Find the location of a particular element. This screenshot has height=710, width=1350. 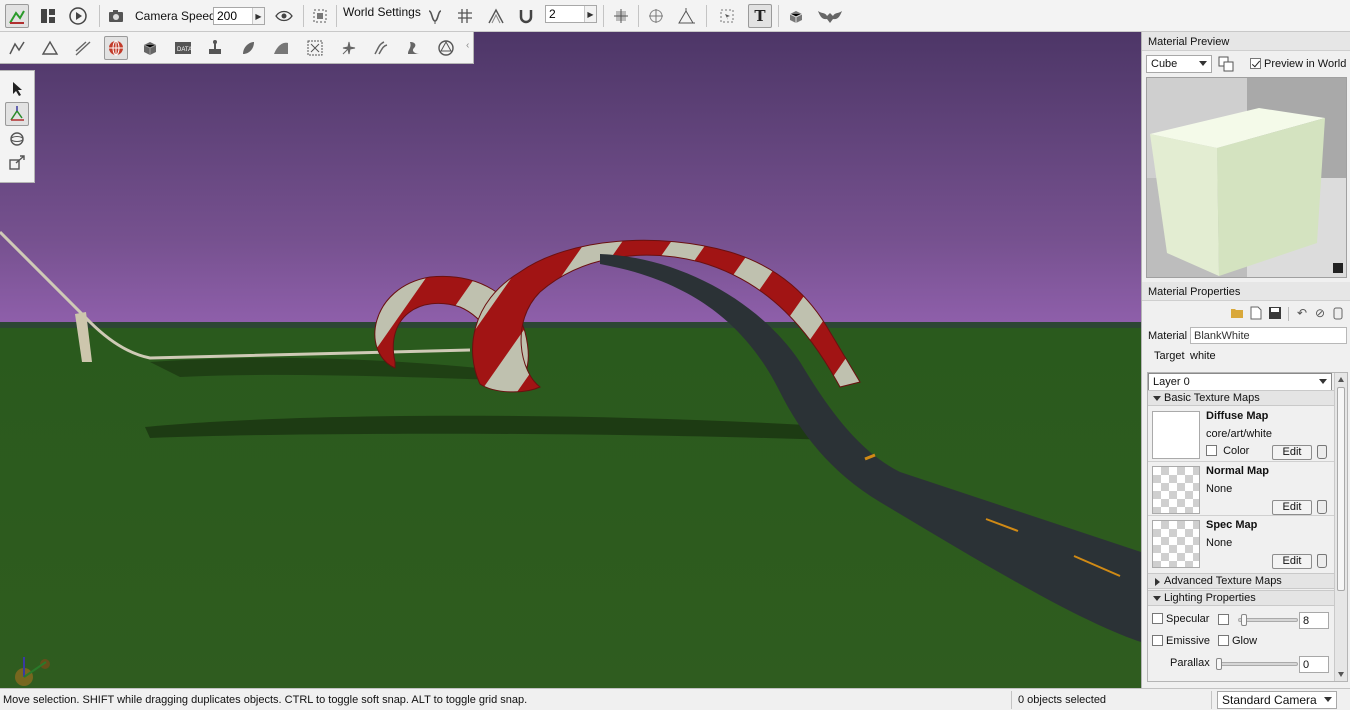

material-name-field: BlankWhite is located at coordinates (1268, 335).